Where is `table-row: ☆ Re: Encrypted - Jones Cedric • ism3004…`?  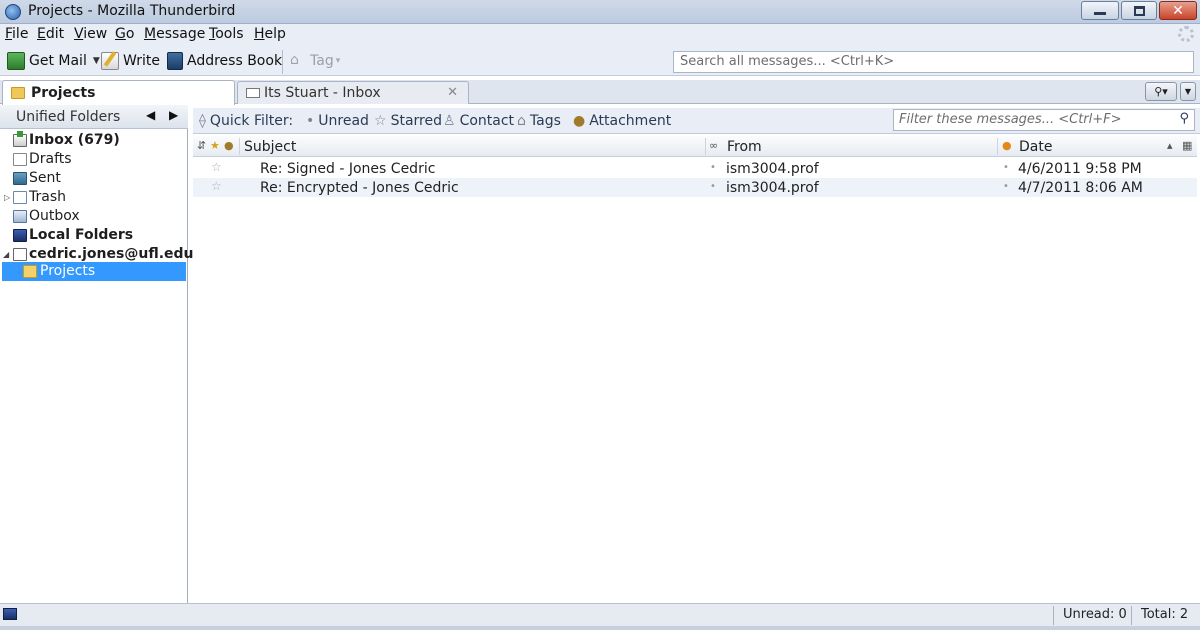 table-row: ☆ Re: Encrypted - Jones Cedric • ism3004… is located at coordinates (695, 187).